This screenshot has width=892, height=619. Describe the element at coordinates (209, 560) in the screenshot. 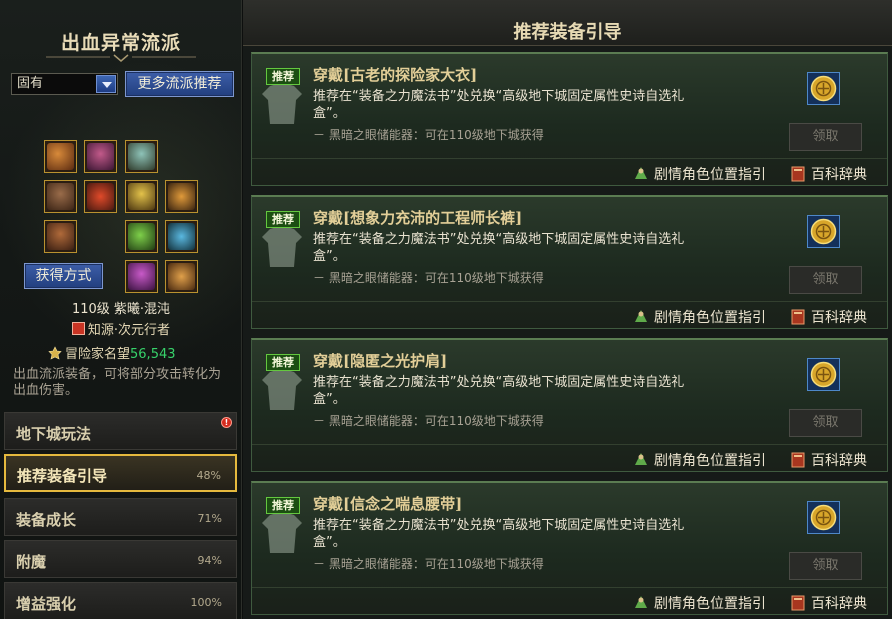

I see `menu-percent: 94%` at that location.